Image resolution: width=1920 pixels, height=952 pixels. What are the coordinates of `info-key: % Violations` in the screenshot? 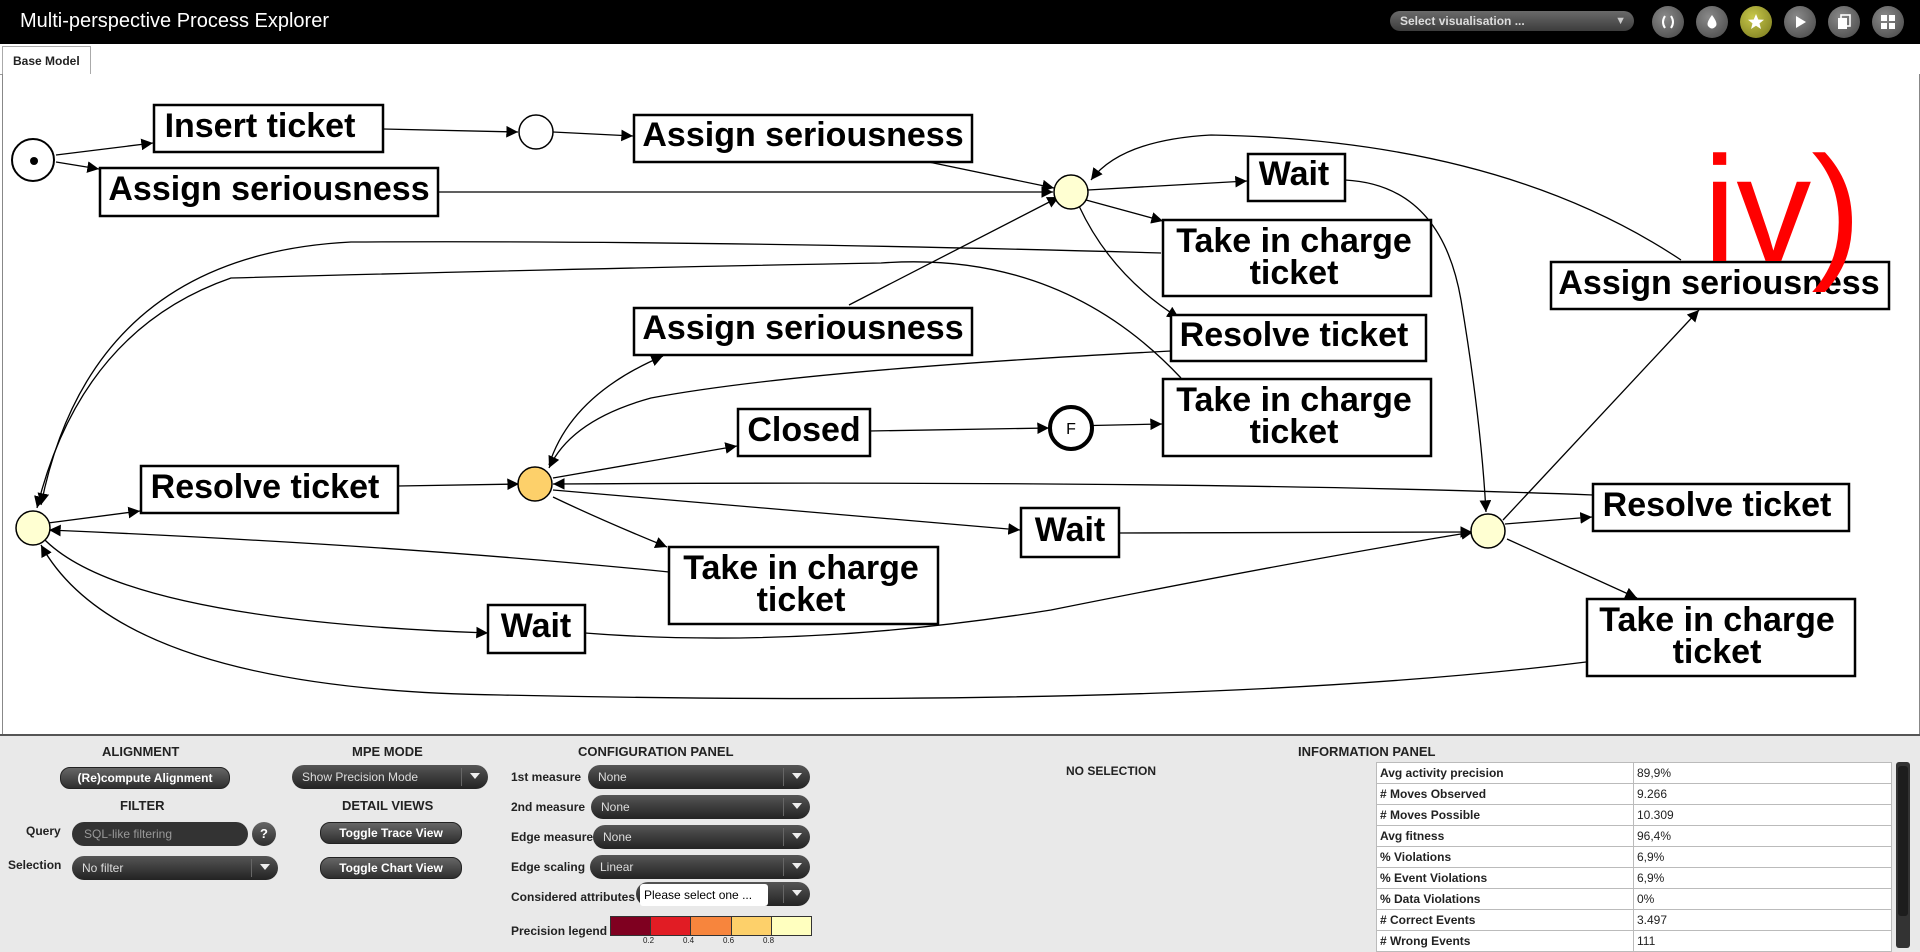 It's located at (1505, 857).